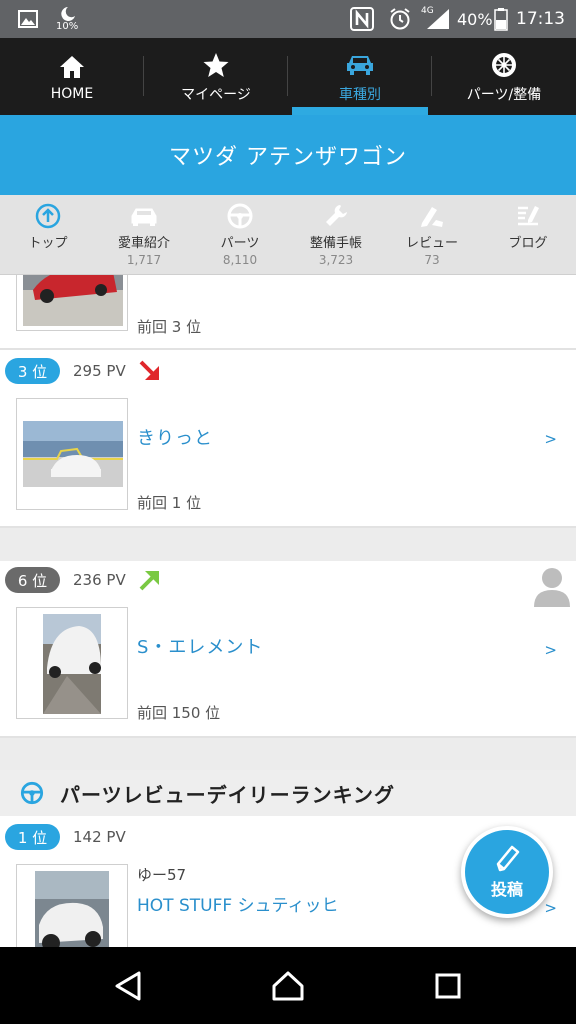  What do you see at coordinates (99, 837) in the screenshot?
I see `page-views: 142 PV` at bounding box center [99, 837].